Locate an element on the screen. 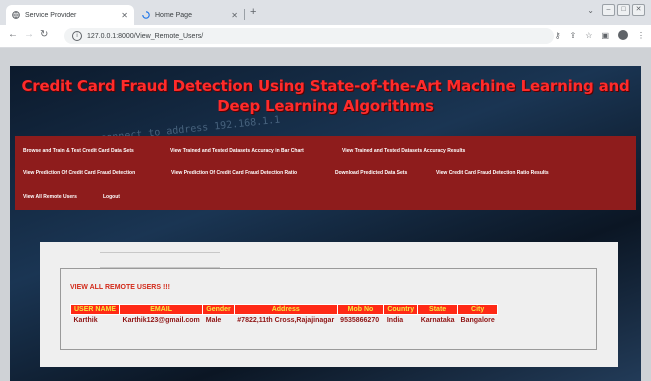 The width and height of the screenshot is (651, 381). minimize-button: – is located at coordinates (608, 10).